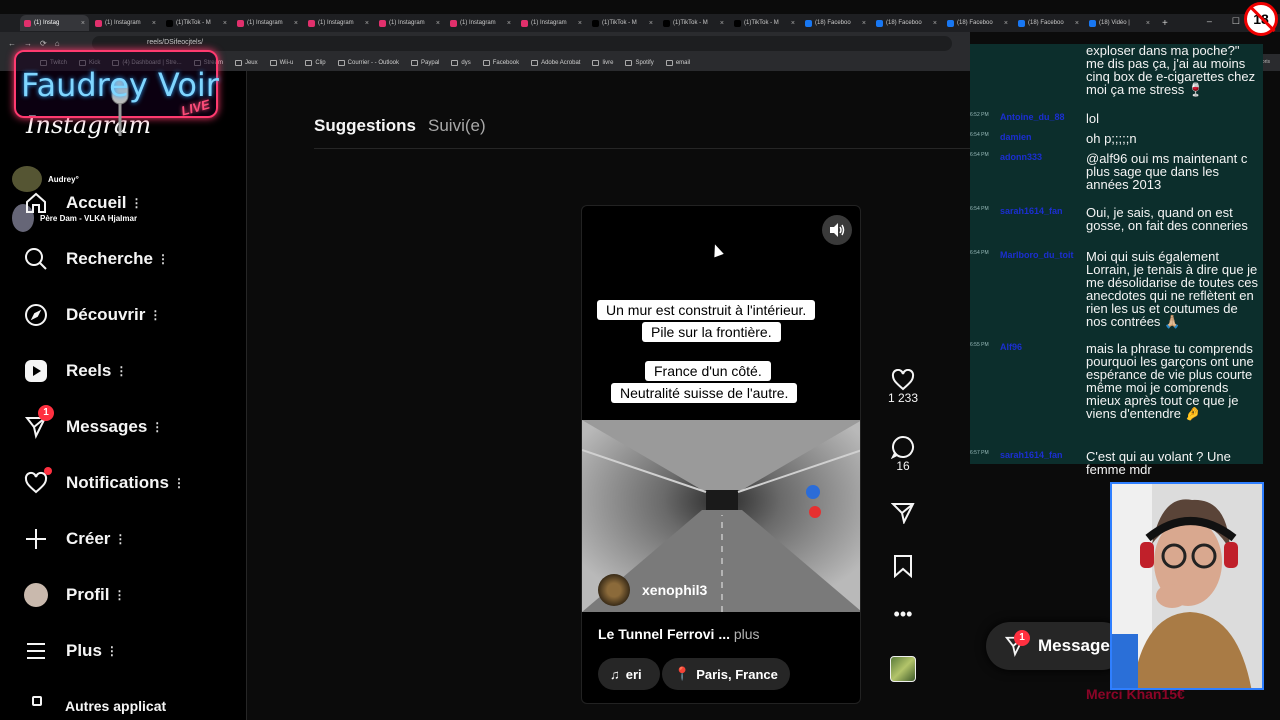 Image resolution: width=1280 pixels, height=720 pixels. What do you see at coordinates (116, 93) in the screenshot?
I see `stream-logo-overlay: Faudrey Voir LIVE` at bounding box center [116, 93].